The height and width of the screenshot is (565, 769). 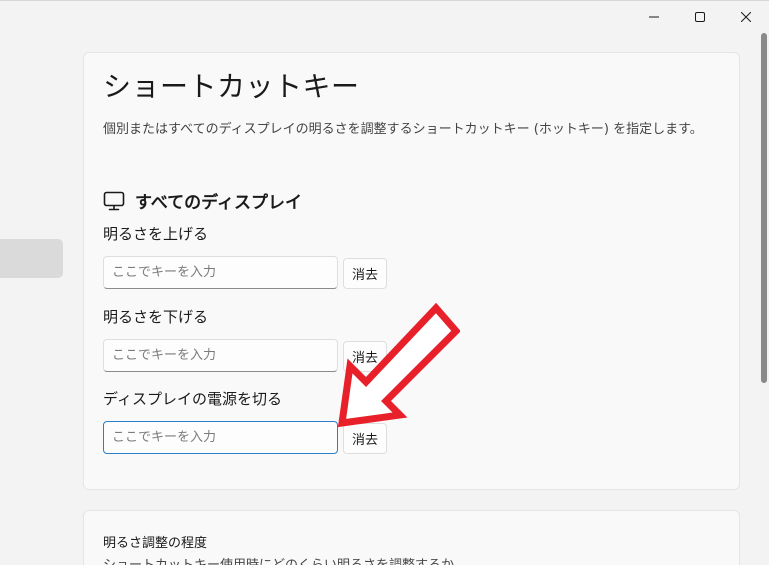 I want to click on maximize-icon, so click(x=700, y=17).